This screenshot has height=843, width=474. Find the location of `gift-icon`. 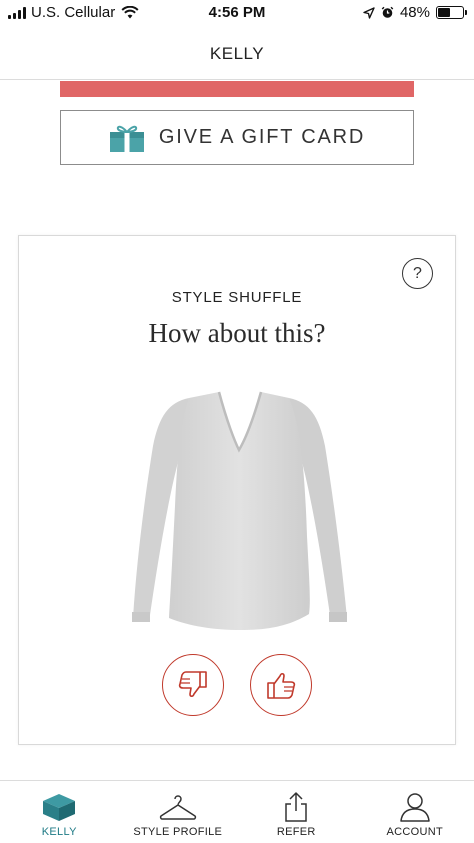

gift-icon is located at coordinates (126, 138).